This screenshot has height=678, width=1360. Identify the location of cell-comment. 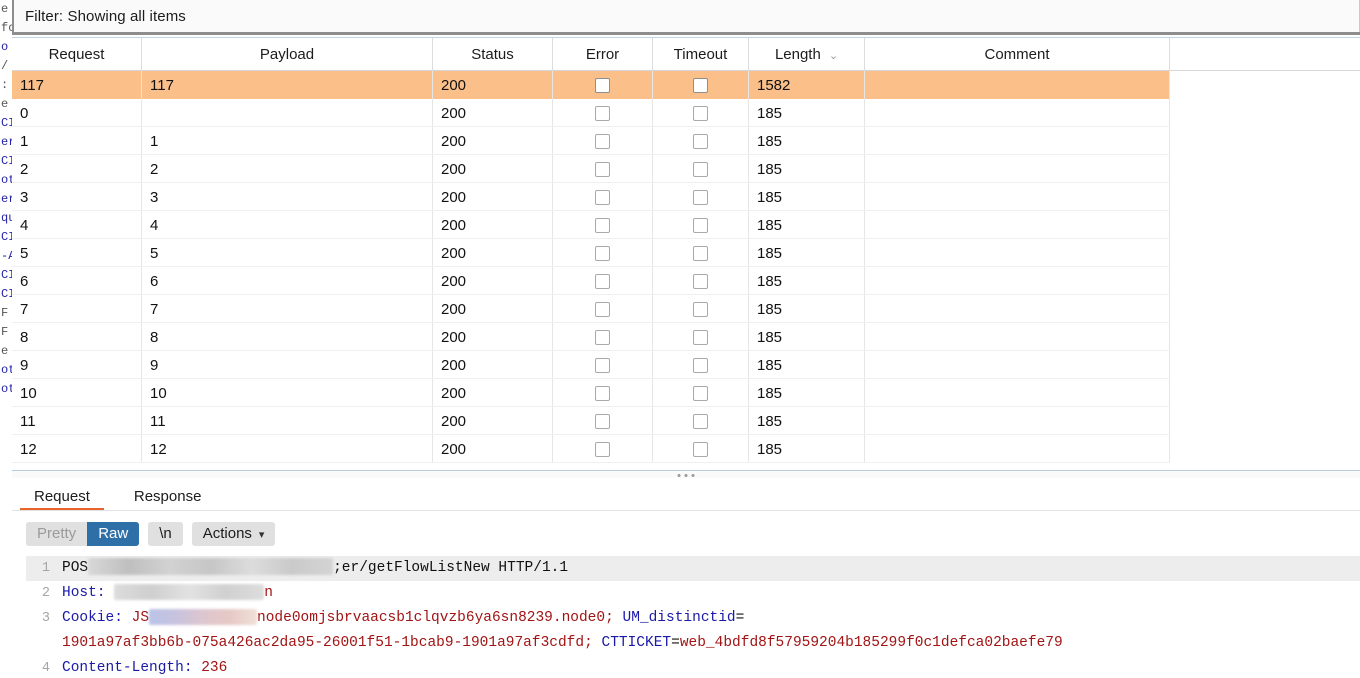
(1017, 421).